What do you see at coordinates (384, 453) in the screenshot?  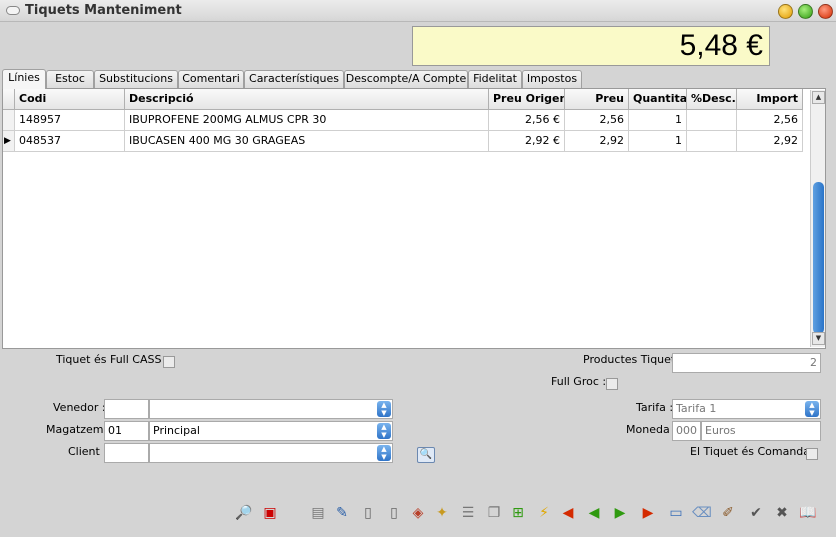 I see `client-dropdown-icon: ▲ ▼` at bounding box center [384, 453].